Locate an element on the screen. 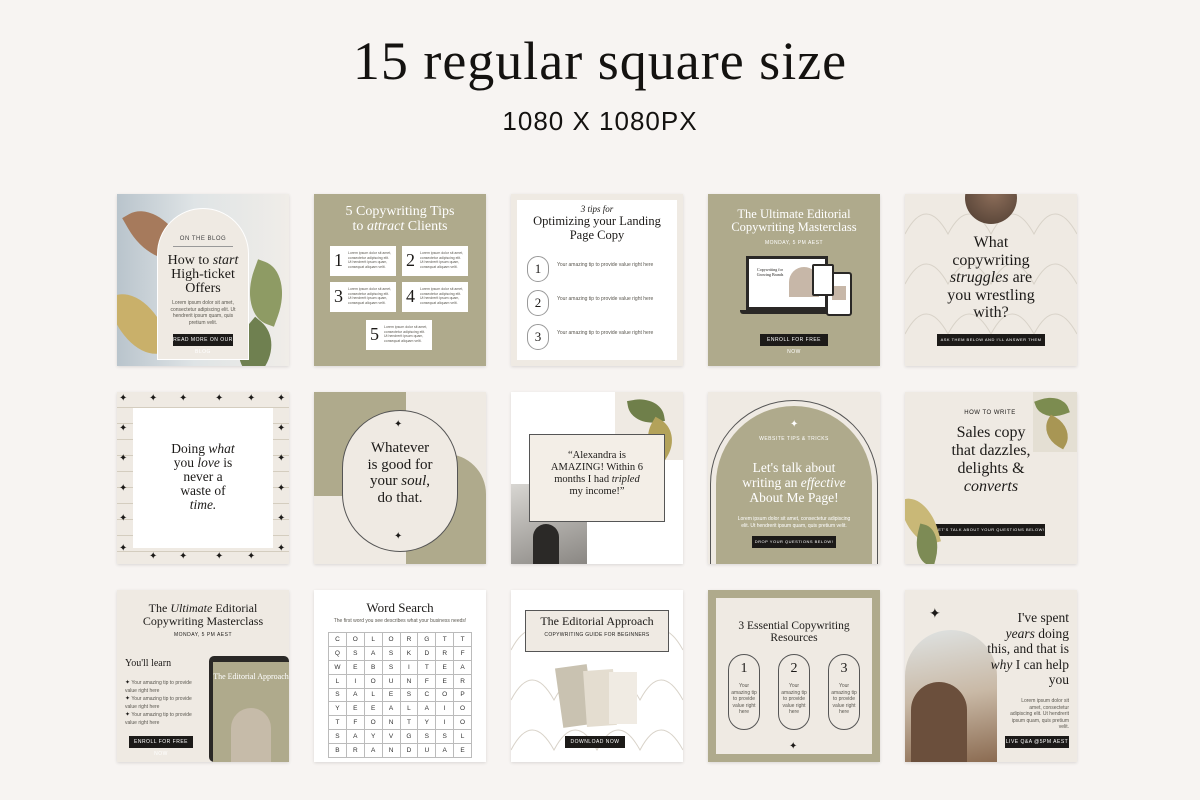 Image resolution: width=1200 pixels, height=800 pixels. download-button: DOWNLOAD NOW is located at coordinates (595, 742).